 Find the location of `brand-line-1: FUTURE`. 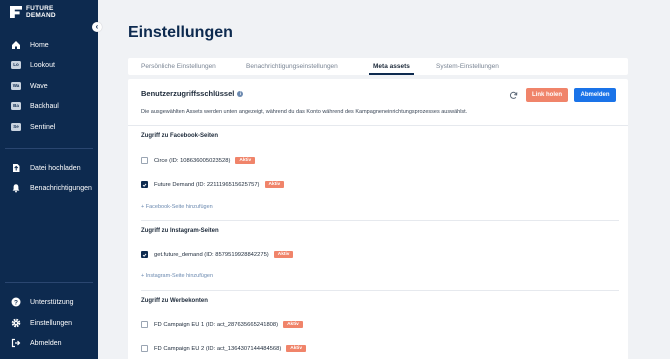

brand-line-1: FUTURE is located at coordinates (40, 8).